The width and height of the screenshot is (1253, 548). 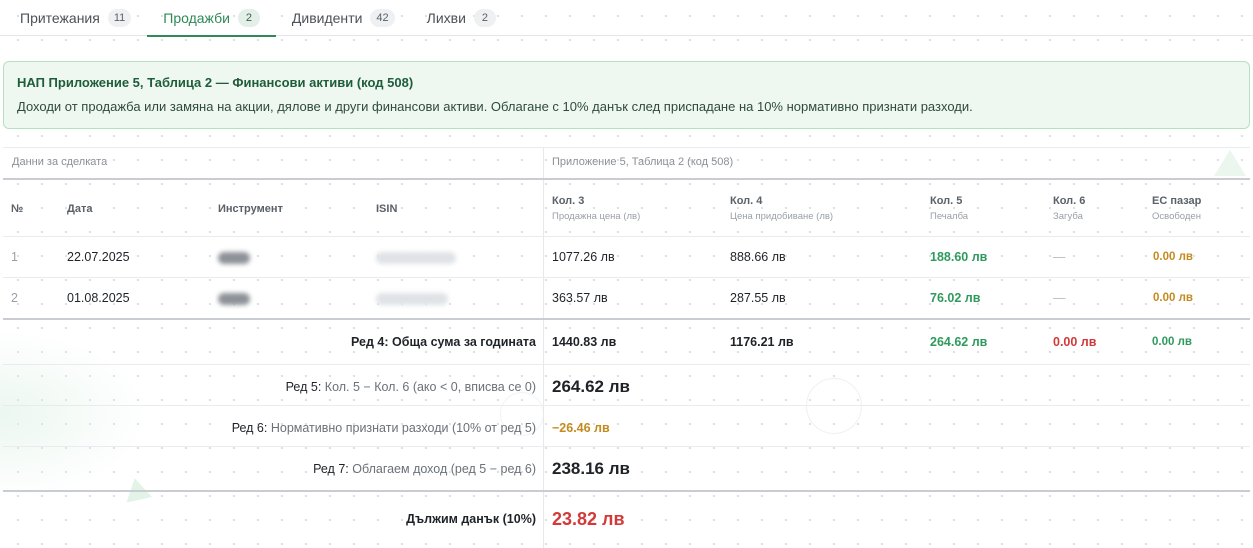 I want to click on group-header-appendix: Приложение 5, Таблица 2 (код 508), so click(x=643, y=162).